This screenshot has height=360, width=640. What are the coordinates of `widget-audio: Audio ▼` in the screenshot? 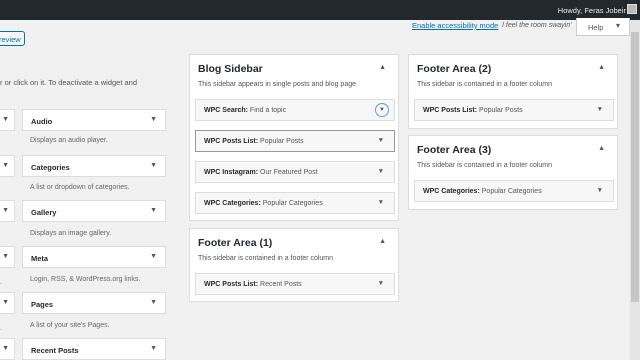 It's located at (94, 120).